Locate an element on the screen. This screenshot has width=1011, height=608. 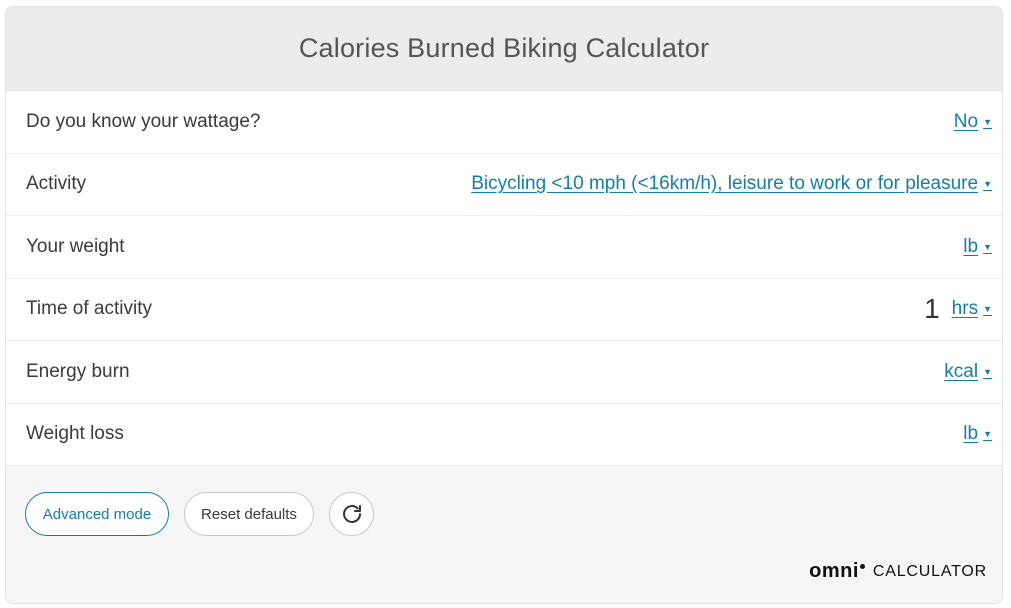
weight-loss-control: lb ▼ is located at coordinates (971, 434).